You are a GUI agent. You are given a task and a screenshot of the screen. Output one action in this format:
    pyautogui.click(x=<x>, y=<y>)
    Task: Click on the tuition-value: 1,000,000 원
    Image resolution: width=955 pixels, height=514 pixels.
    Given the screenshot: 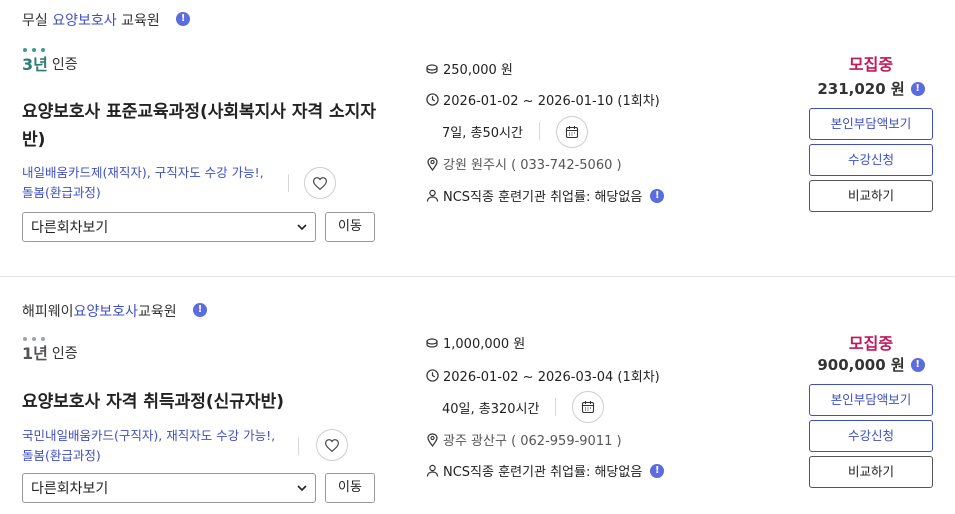 What is the action you would take?
    pyautogui.click(x=484, y=344)
    